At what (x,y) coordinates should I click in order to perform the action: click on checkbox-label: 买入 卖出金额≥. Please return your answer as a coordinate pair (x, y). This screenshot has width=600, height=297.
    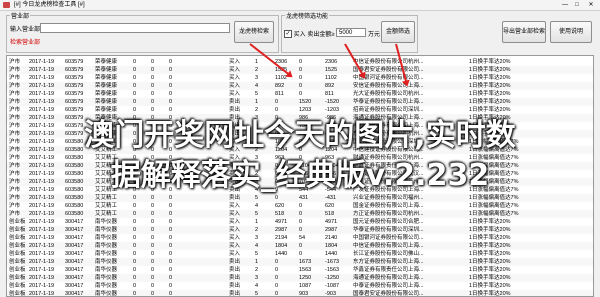
    Looking at the image, I should click on (314, 35).